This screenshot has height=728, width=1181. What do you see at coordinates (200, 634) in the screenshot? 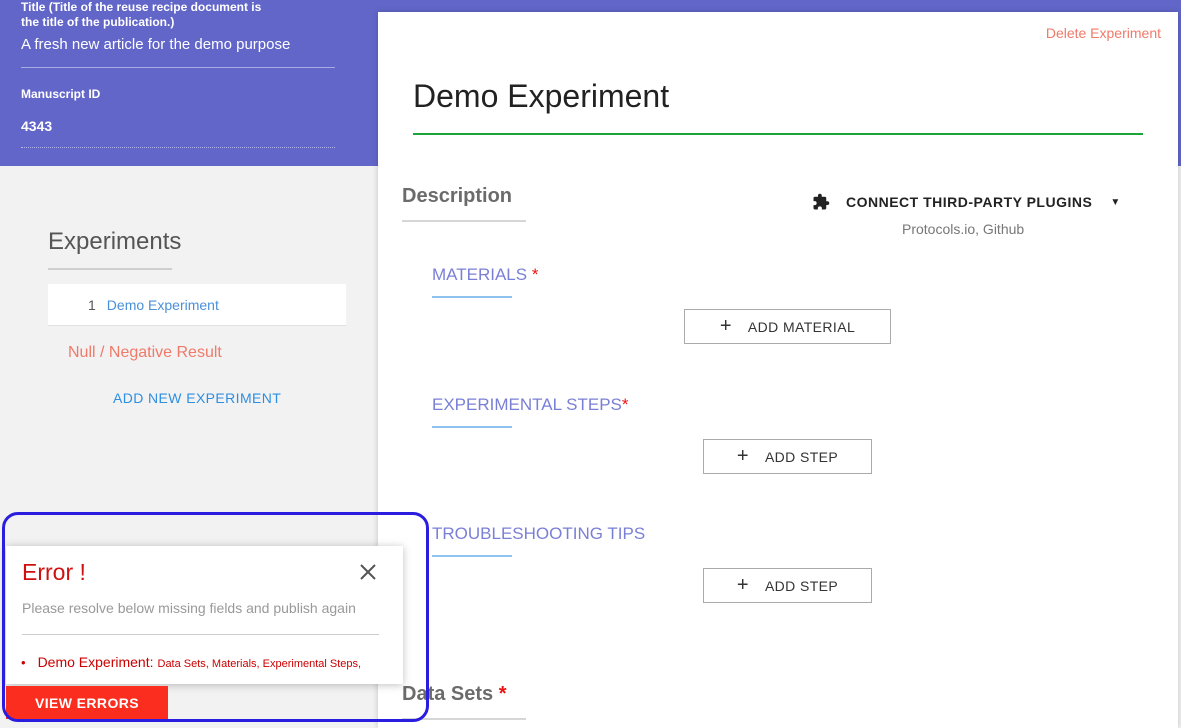
I see `error-divider` at bounding box center [200, 634].